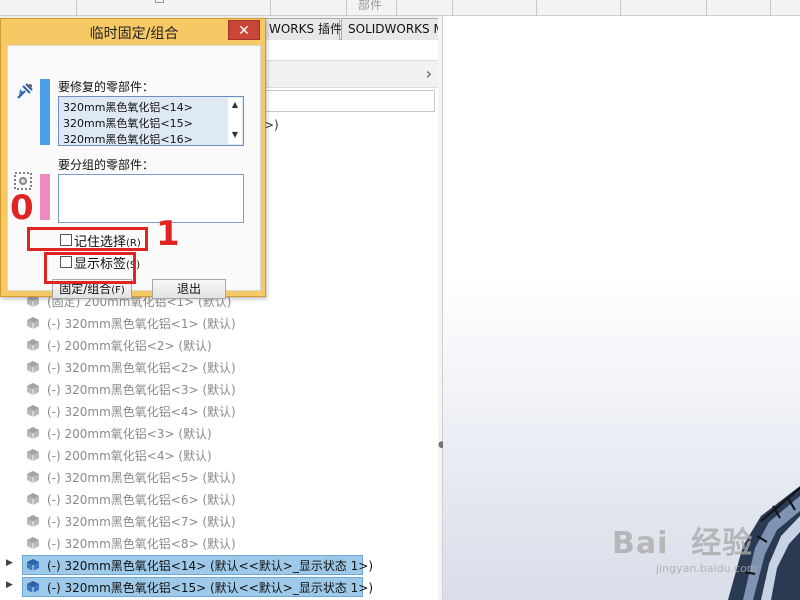 The height and width of the screenshot is (600, 800). What do you see at coordinates (210, 588) in the screenshot?
I see `tree-row-label: (-) 320mm黑色氧化铝<15> (默认<<默认>_显示状态 1>)` at bounding box center [210, 588].